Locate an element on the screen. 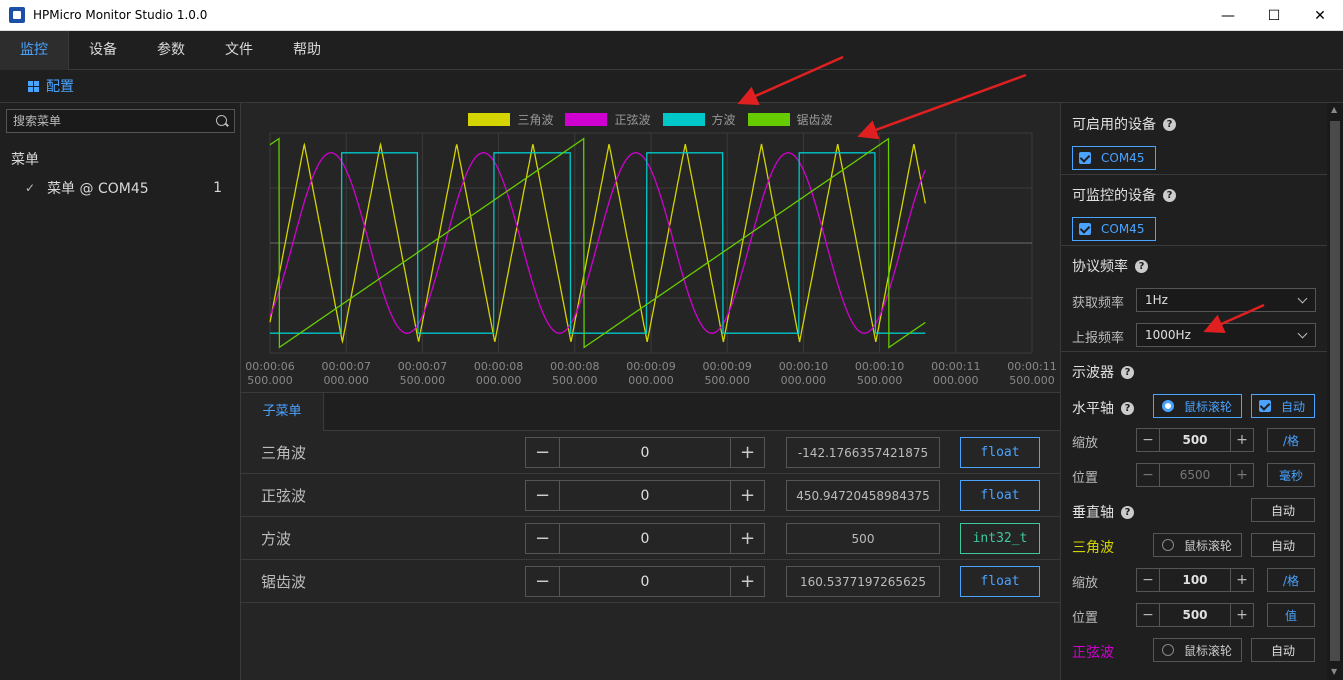 The height and width of the screenshot is (680, 1343). tri-pos-unit-button: 值 is located at coordinates (1291, 615).